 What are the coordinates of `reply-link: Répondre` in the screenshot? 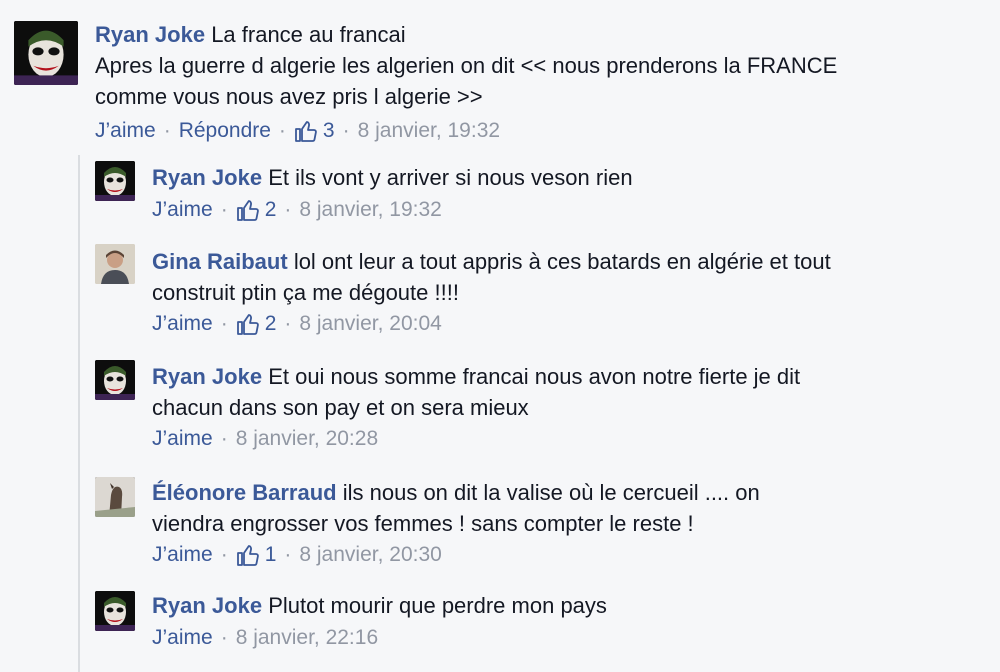 It's located at (225, 131).